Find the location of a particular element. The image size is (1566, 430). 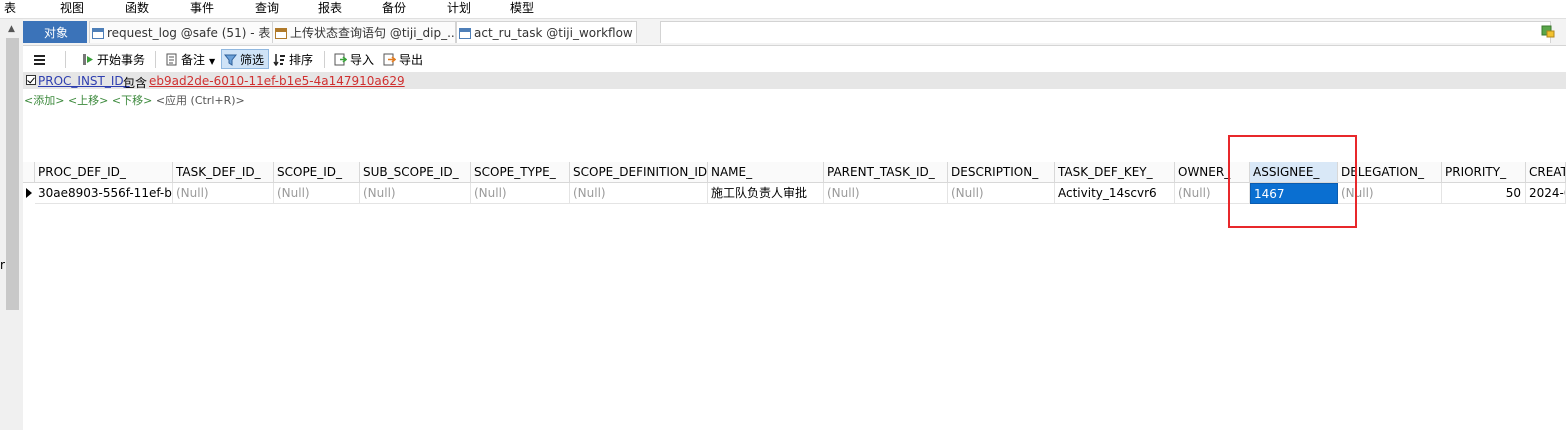

filter-enabled-checkbox is located at coordinates (31, 80).